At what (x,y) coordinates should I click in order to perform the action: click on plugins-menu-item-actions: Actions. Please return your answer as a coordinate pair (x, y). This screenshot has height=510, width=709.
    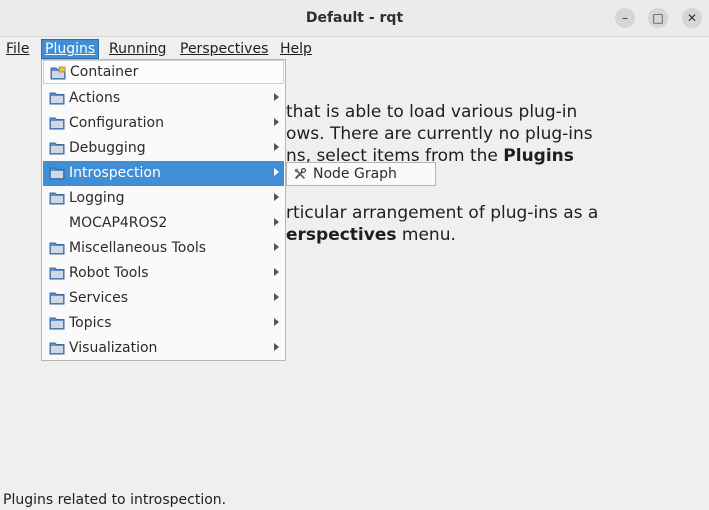
    Looking at the image, I should click on (163, 98).